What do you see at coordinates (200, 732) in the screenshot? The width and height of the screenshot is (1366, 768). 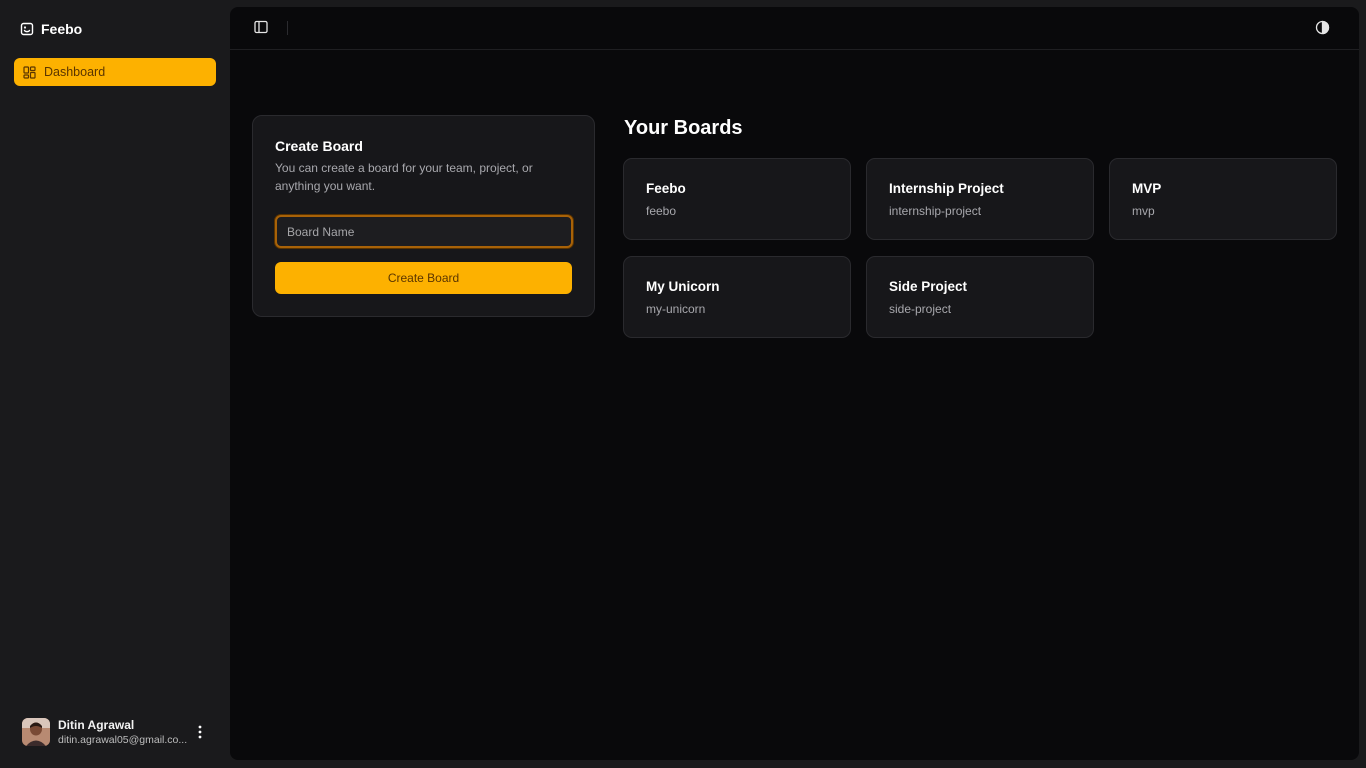 I see `more-vertical-icon` at bounding box center [200, 732].